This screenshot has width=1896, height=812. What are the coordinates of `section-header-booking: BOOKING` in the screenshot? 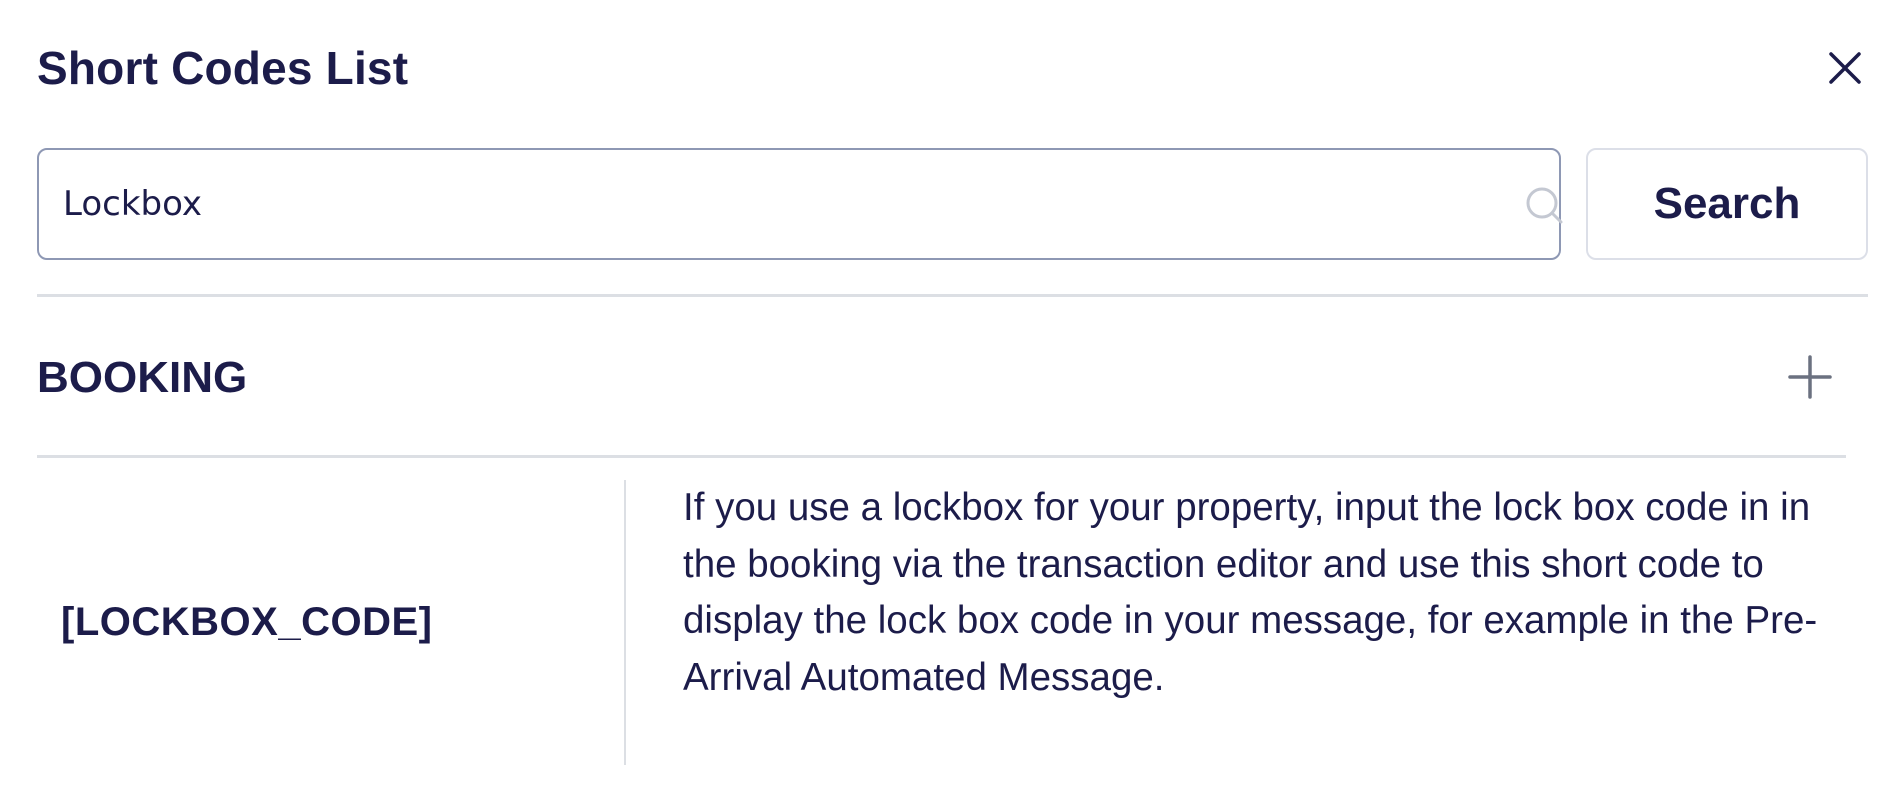 It's located at (952, 378).